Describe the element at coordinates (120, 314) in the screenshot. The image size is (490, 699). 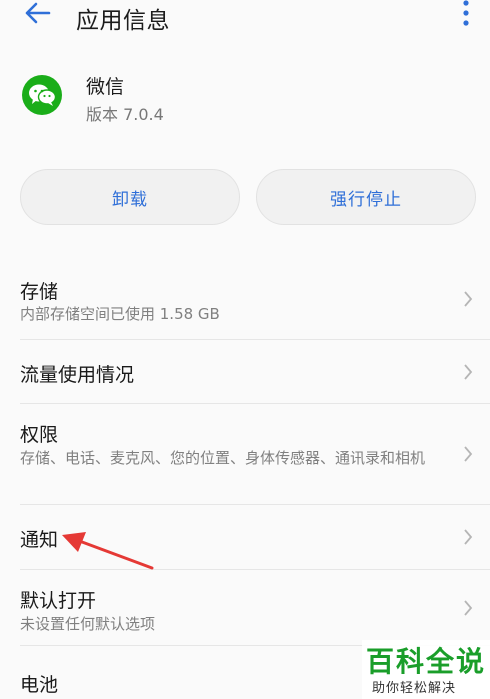
I see `settings-item-subtitle: 内部存储空间已使用 1.58 GB` at that location.